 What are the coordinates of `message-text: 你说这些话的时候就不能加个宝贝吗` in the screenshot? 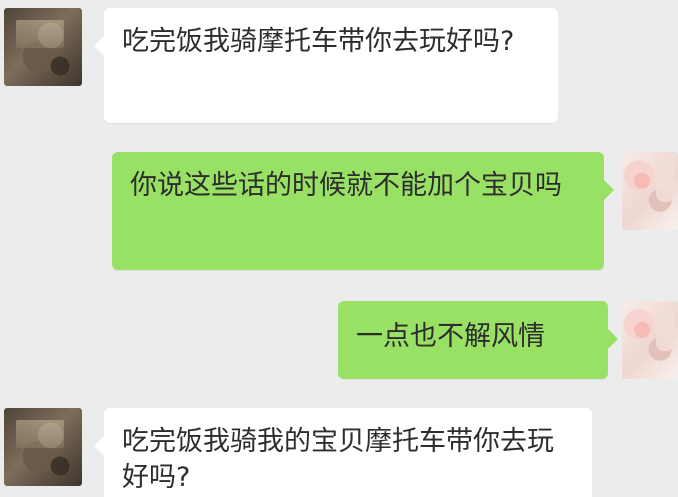 It's located at (346, 185).